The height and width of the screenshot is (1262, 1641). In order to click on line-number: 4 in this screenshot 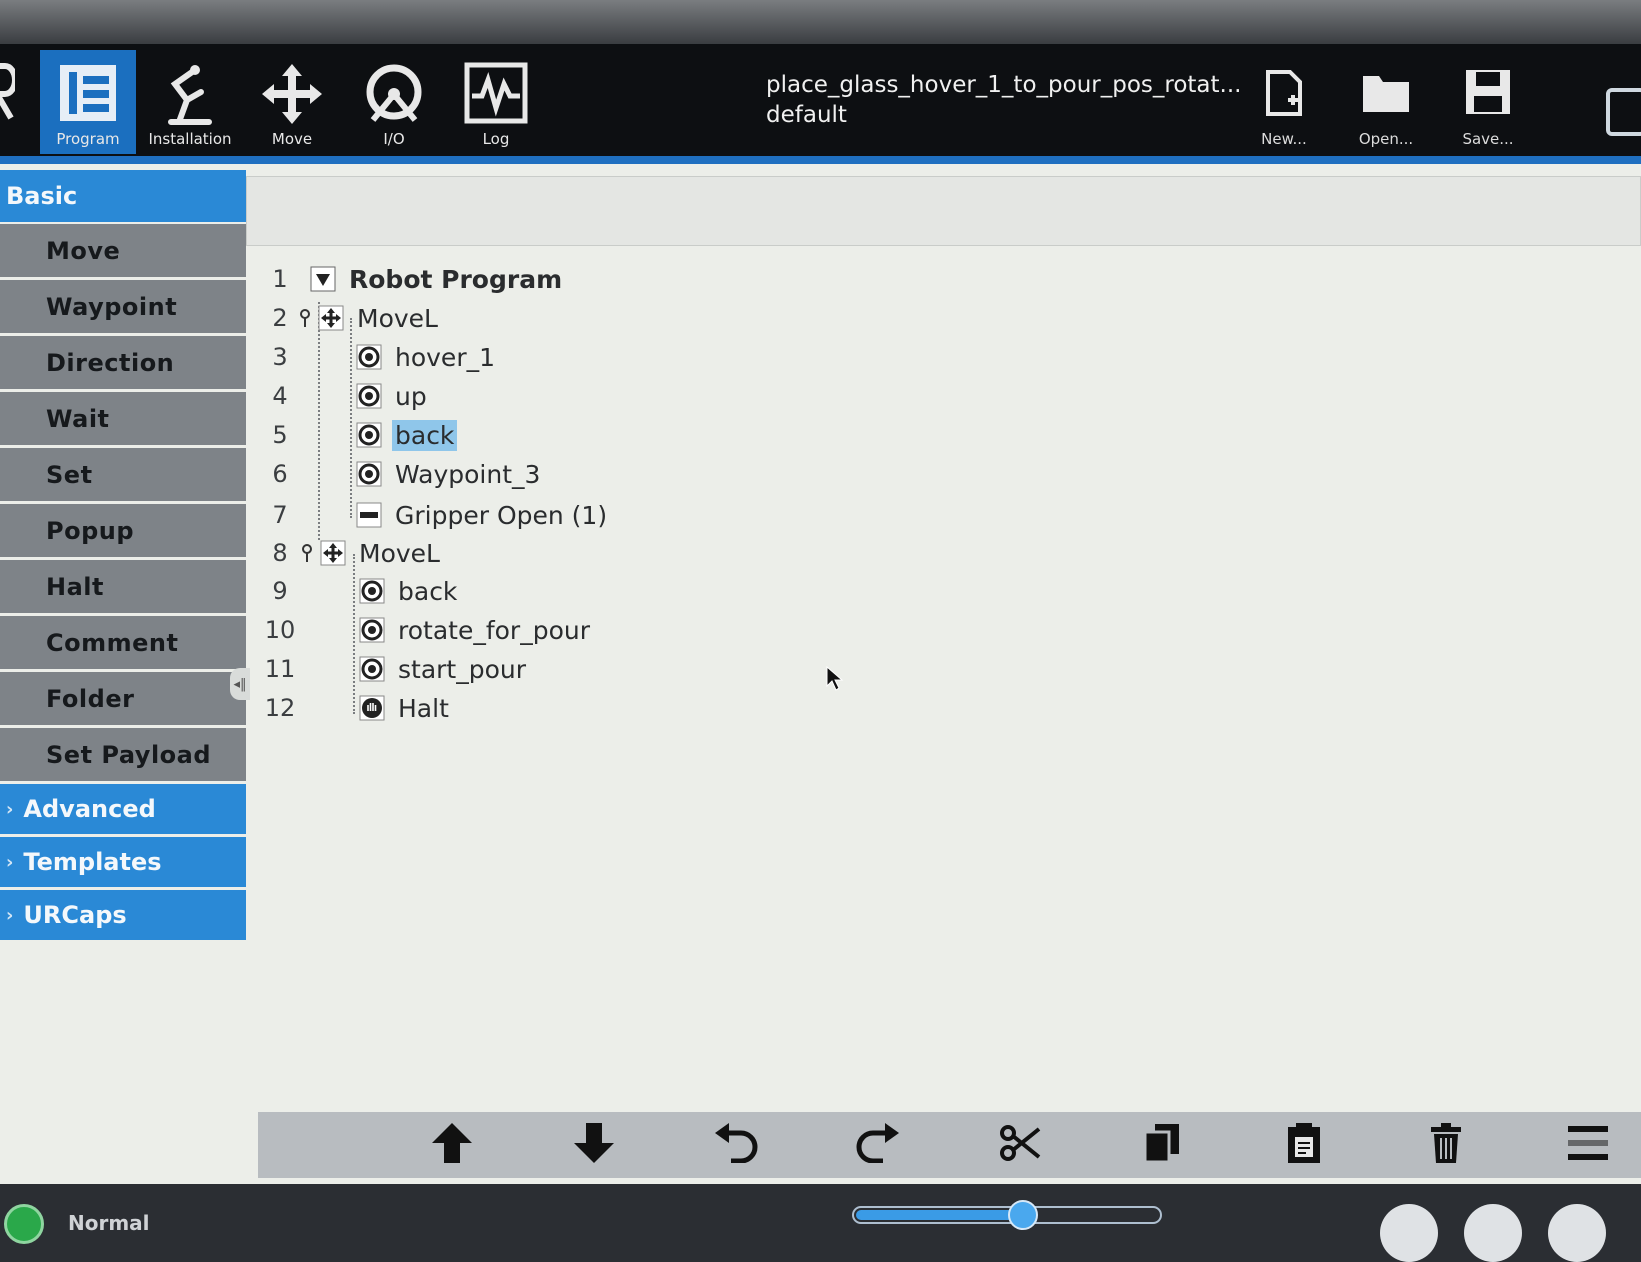, I will do `click(280, 396)`.